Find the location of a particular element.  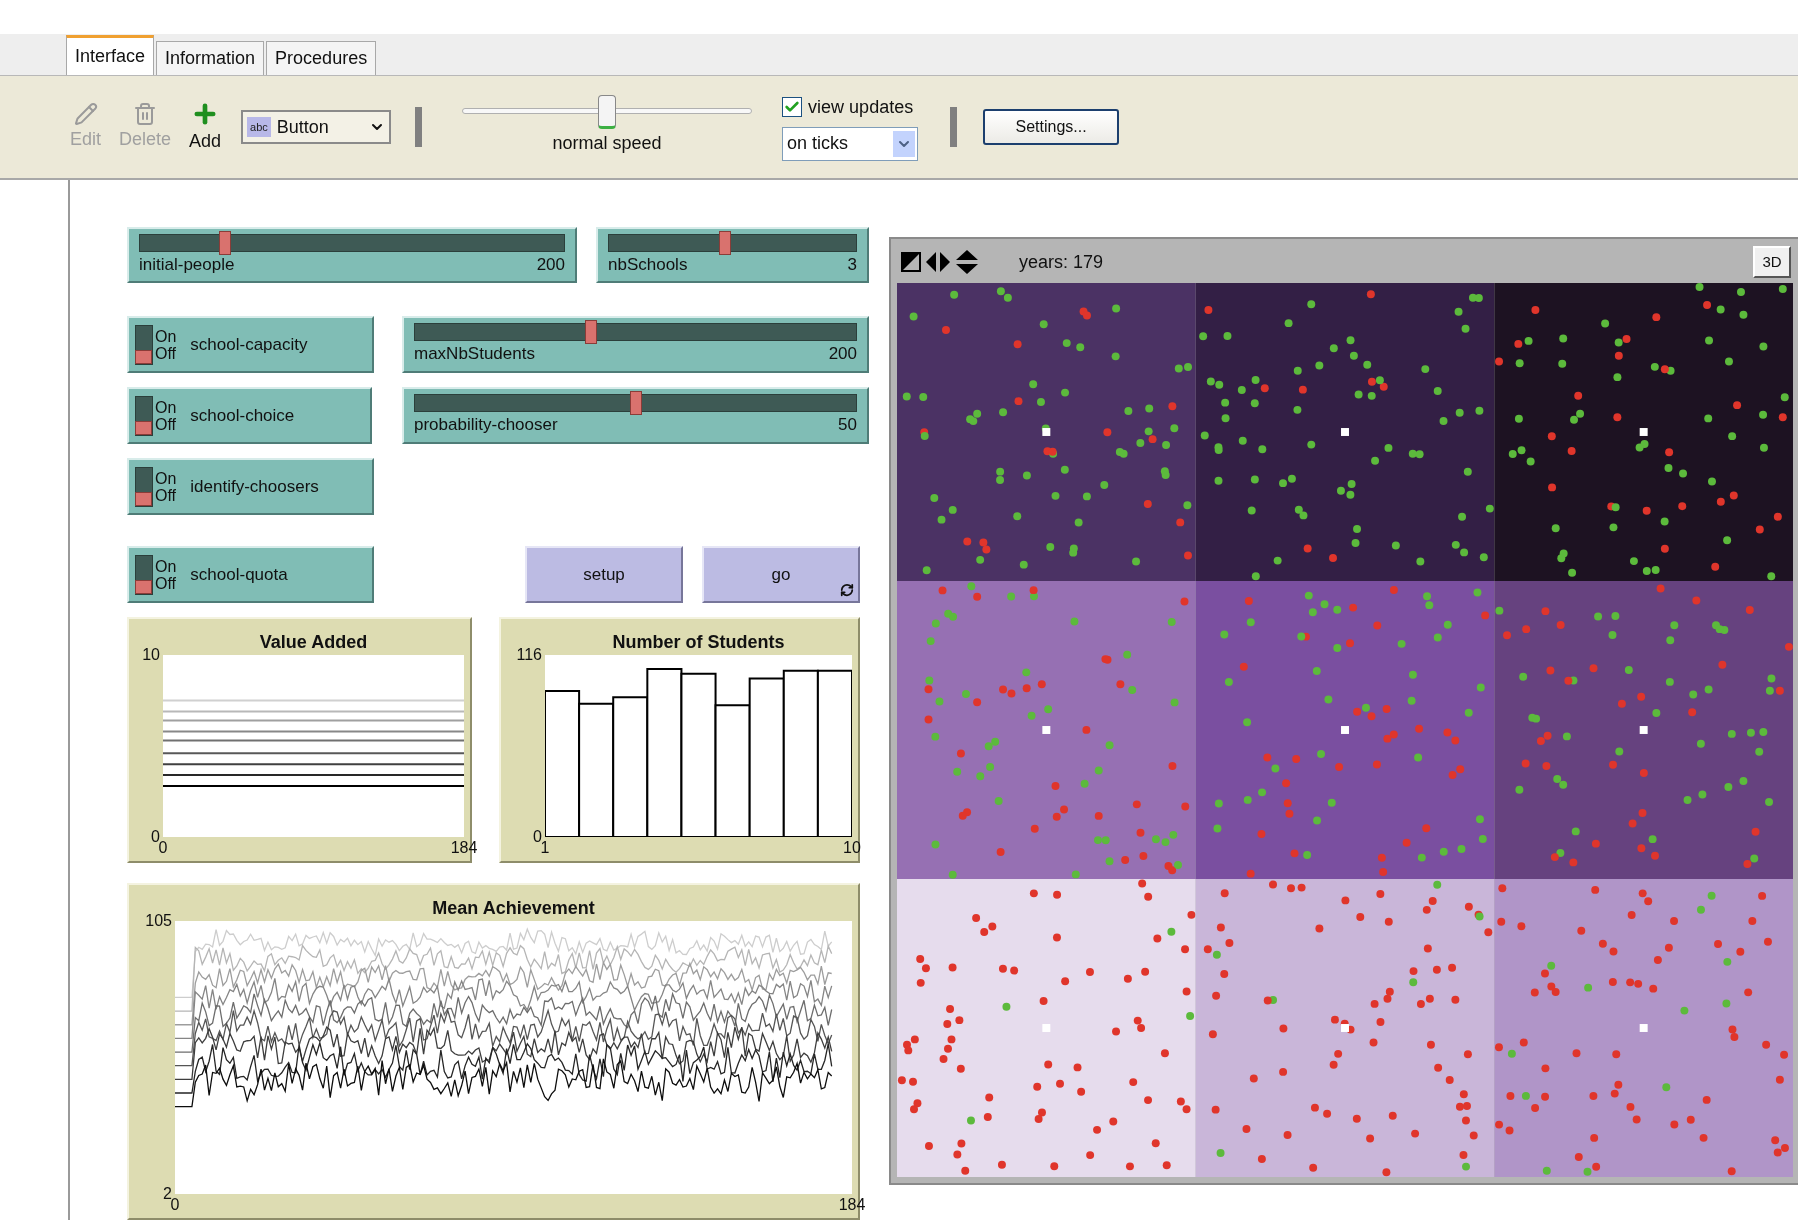

3d-view-button: 3D is located at coordinates (1772, 262).